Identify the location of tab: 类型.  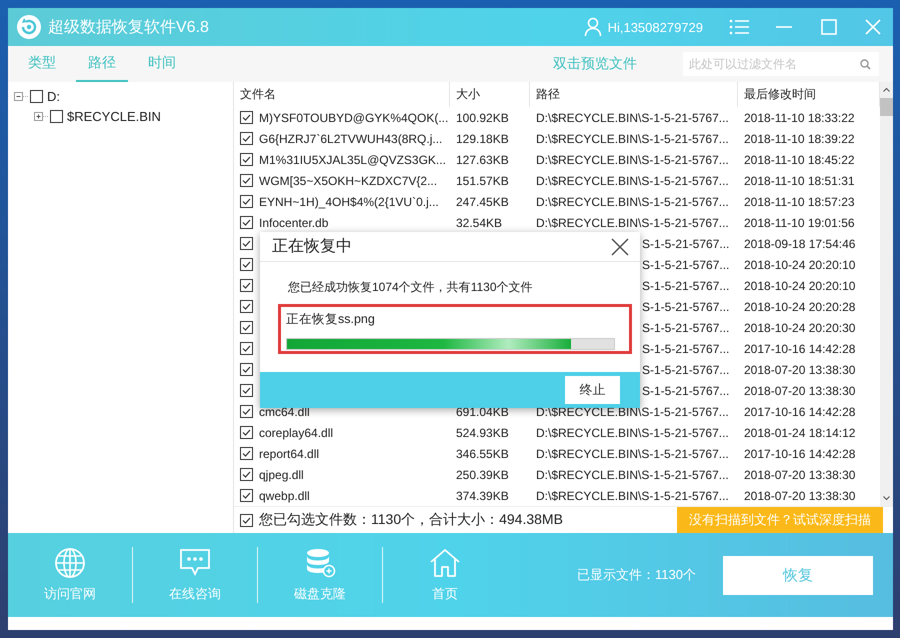
(42, 64).